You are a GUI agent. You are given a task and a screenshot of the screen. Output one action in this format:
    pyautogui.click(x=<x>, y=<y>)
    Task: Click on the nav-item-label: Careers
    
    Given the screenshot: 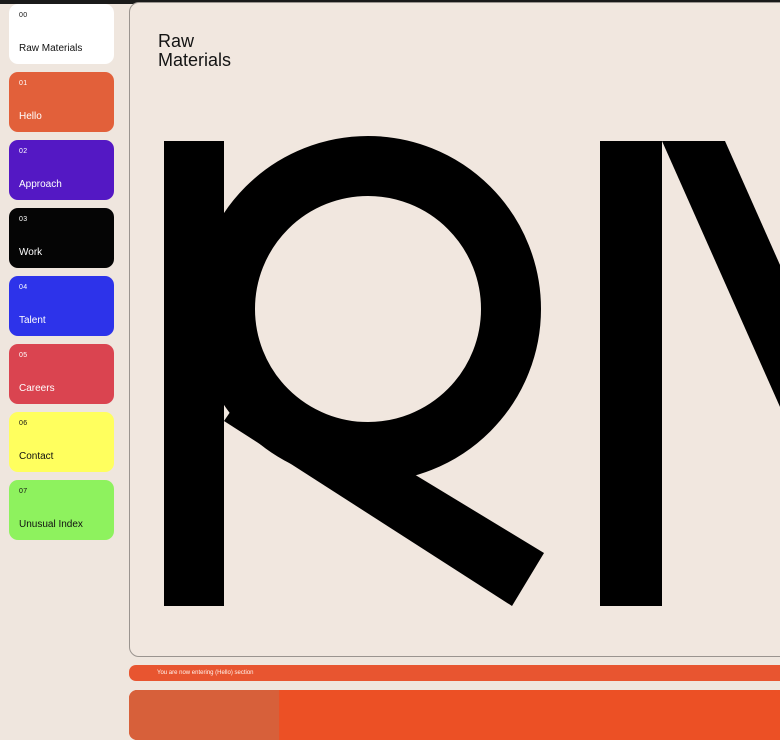 What is the action you would take?
    pyautogui.click(x=37, y=388)
    